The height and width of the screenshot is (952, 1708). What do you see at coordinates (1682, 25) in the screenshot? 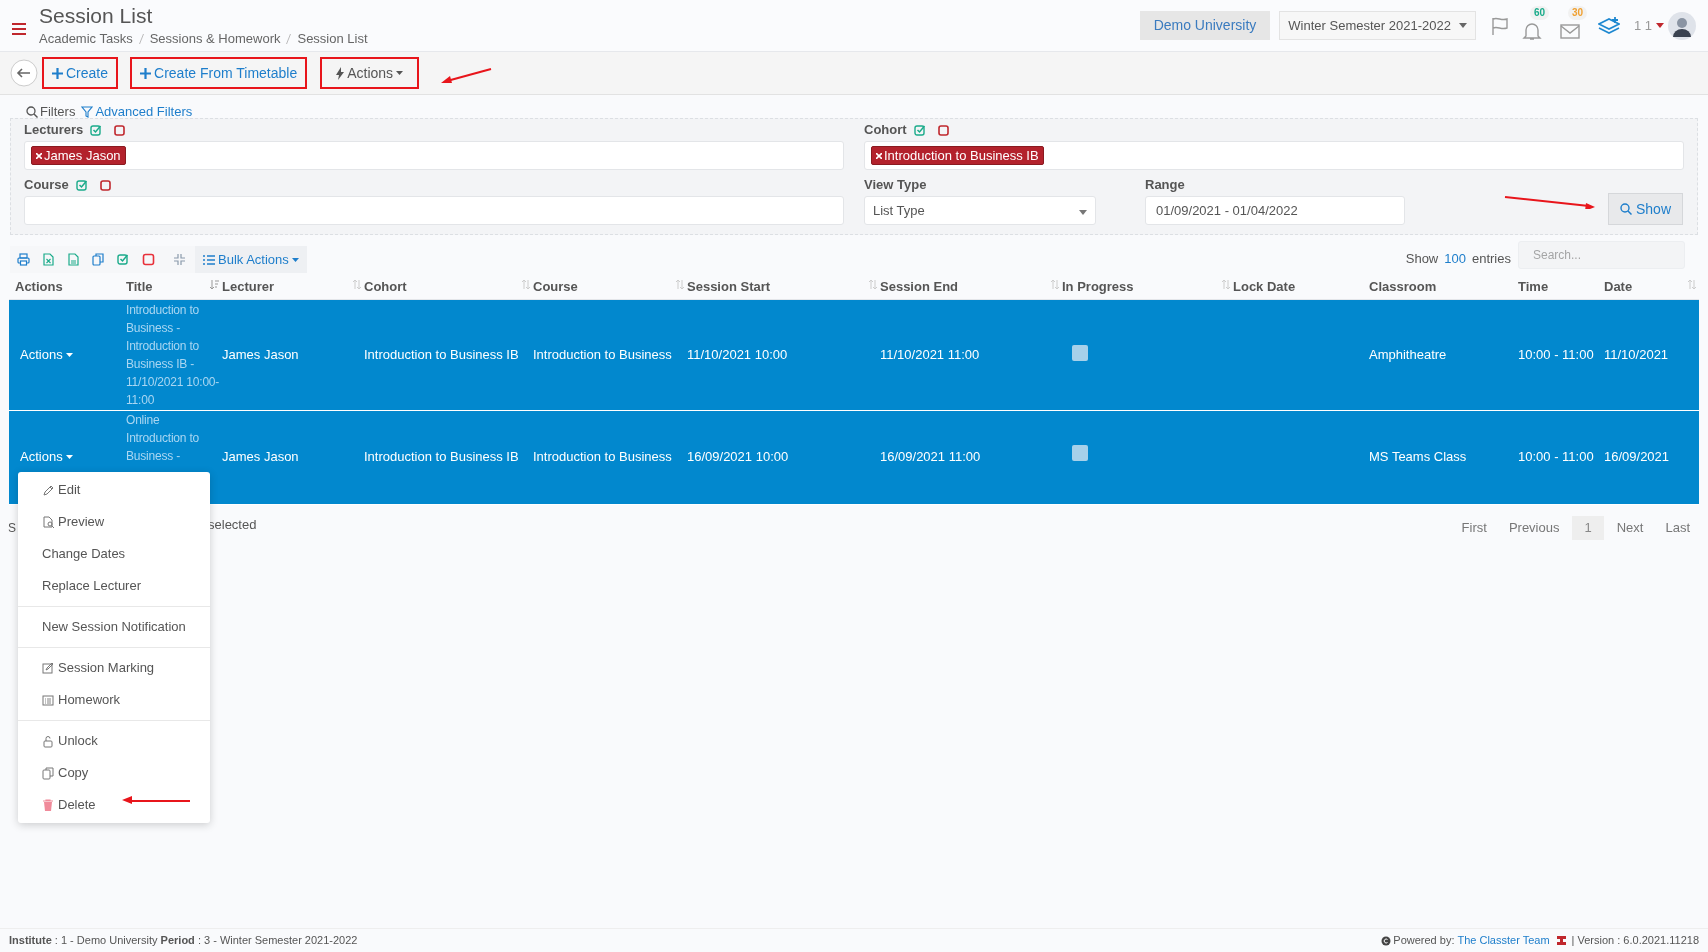
I see `avatar-icon` at bounding box center [1682, 25].